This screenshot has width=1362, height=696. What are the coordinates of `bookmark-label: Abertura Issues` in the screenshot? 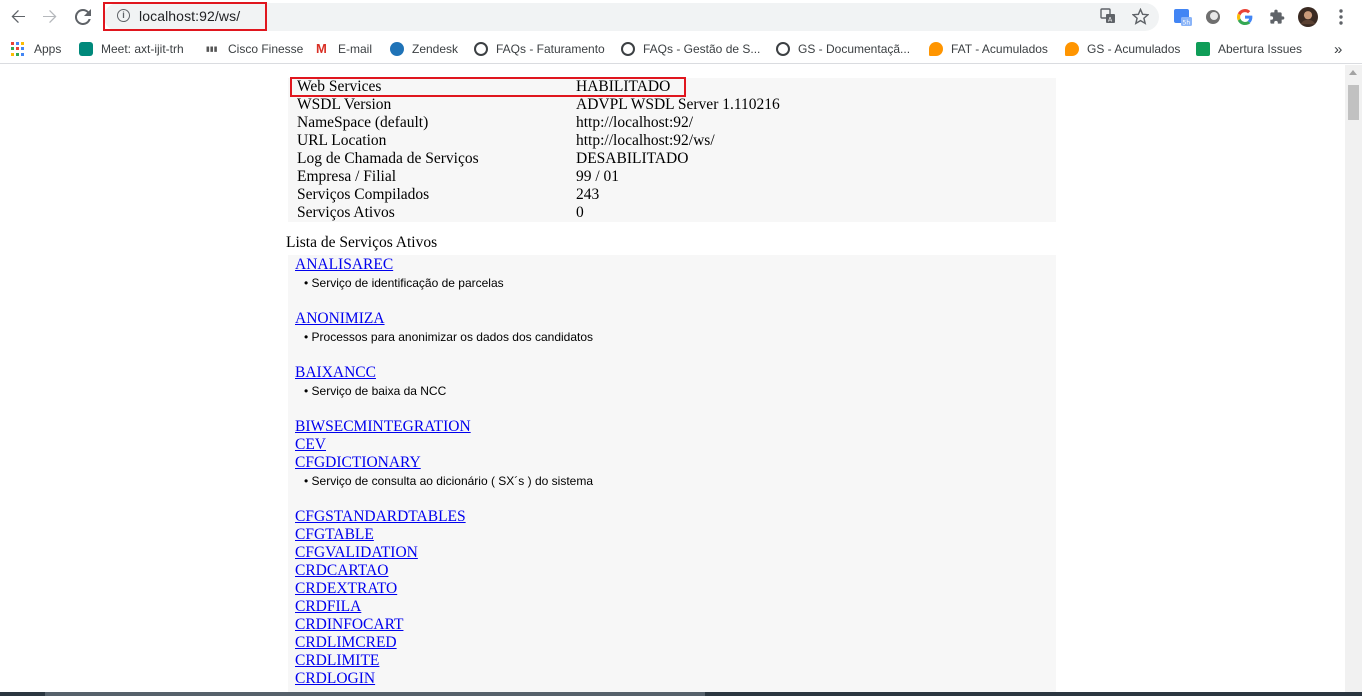 It's located at (1260, 49).